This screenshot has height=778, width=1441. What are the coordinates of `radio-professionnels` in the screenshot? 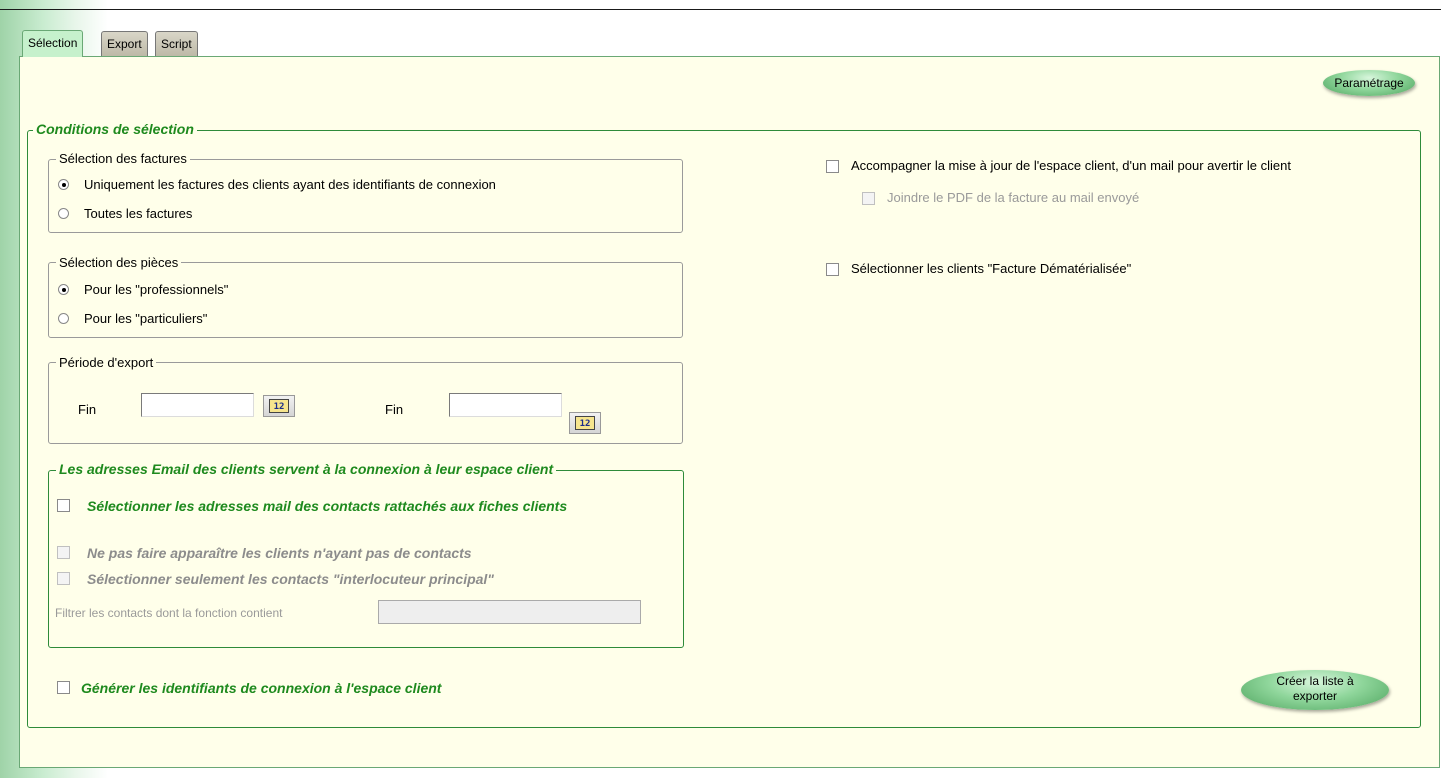 It's located at (63, 289).